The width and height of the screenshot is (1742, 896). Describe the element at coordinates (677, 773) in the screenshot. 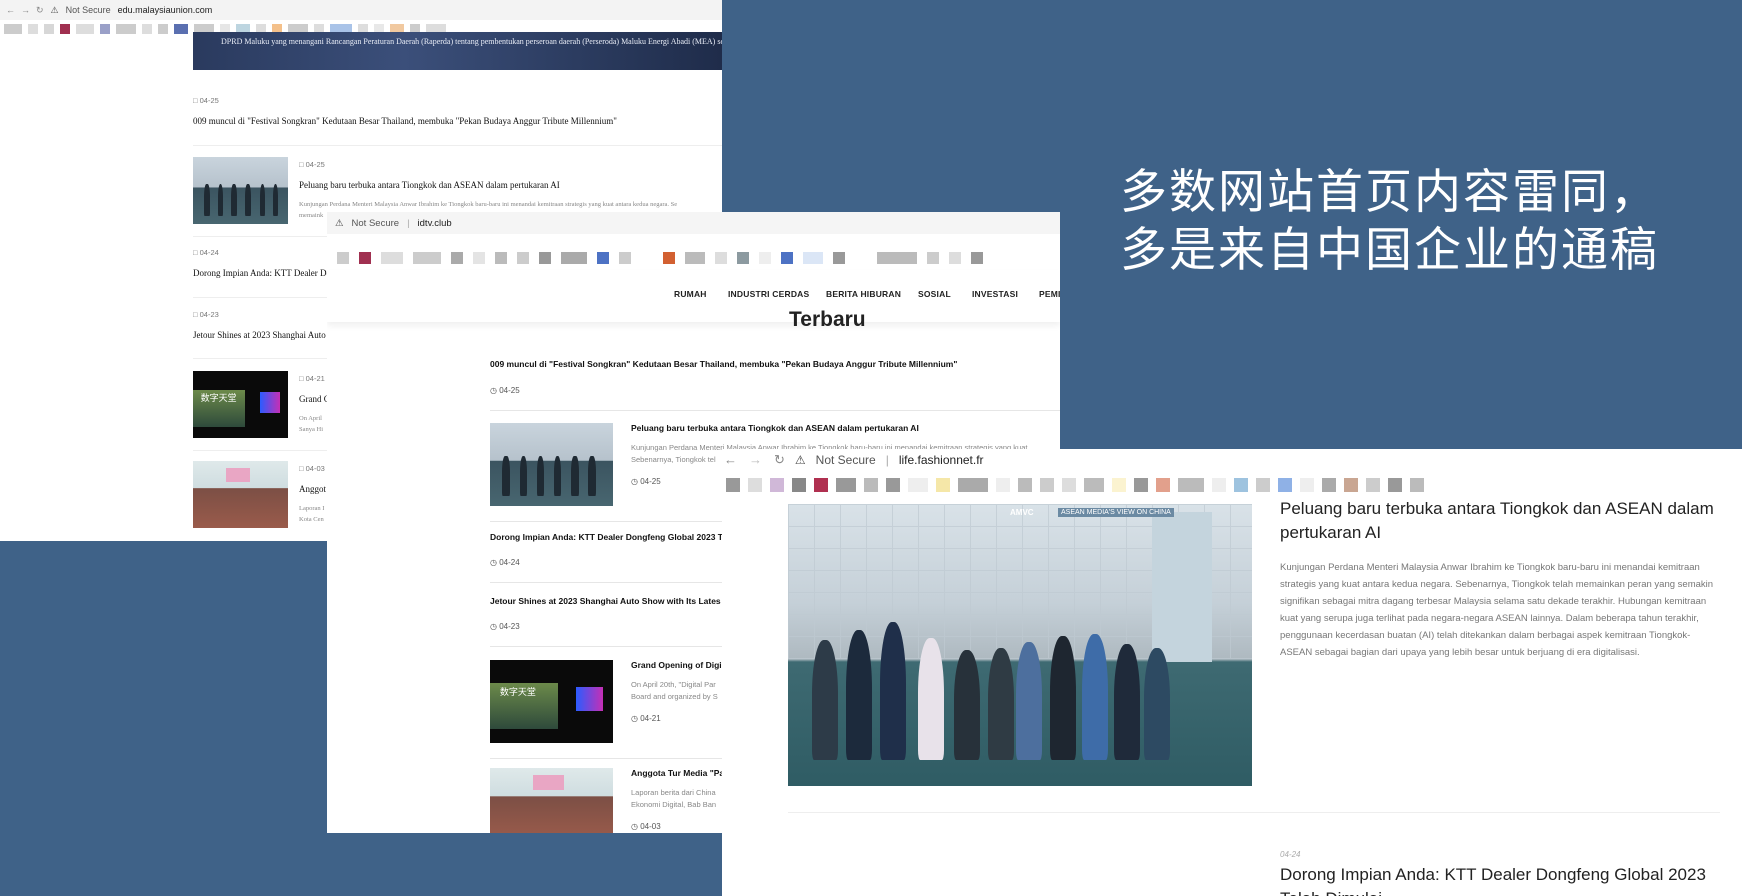

I see `article-title: Anggota Tur Media "Pa` at that location.